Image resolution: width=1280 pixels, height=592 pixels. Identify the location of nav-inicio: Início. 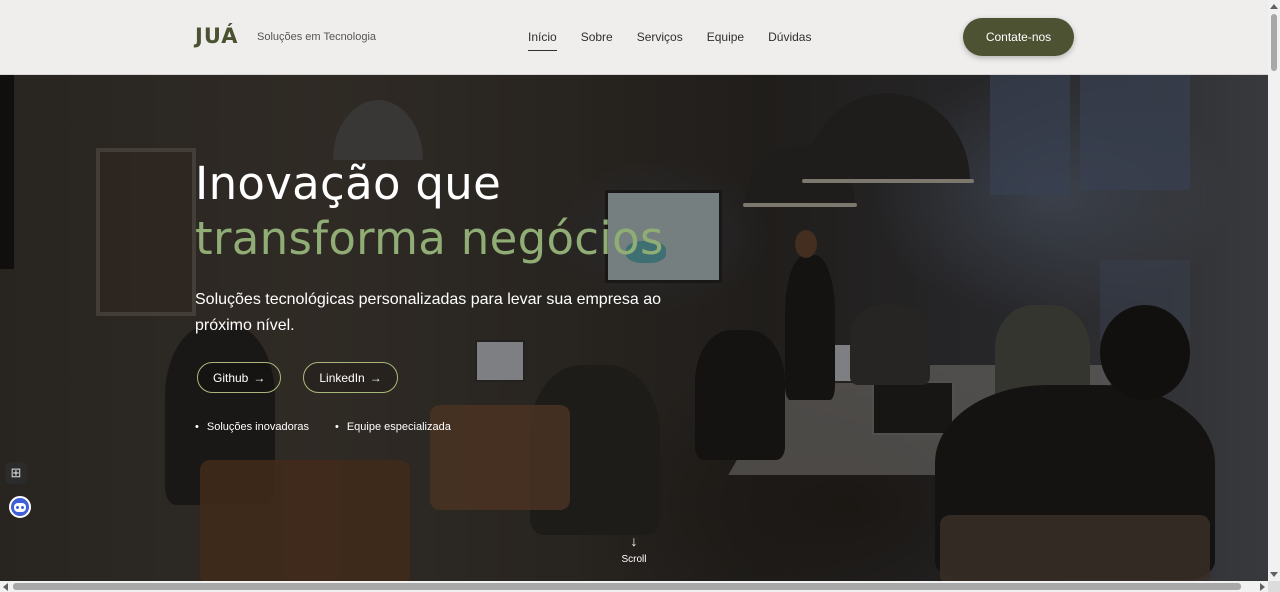
(542, 40).